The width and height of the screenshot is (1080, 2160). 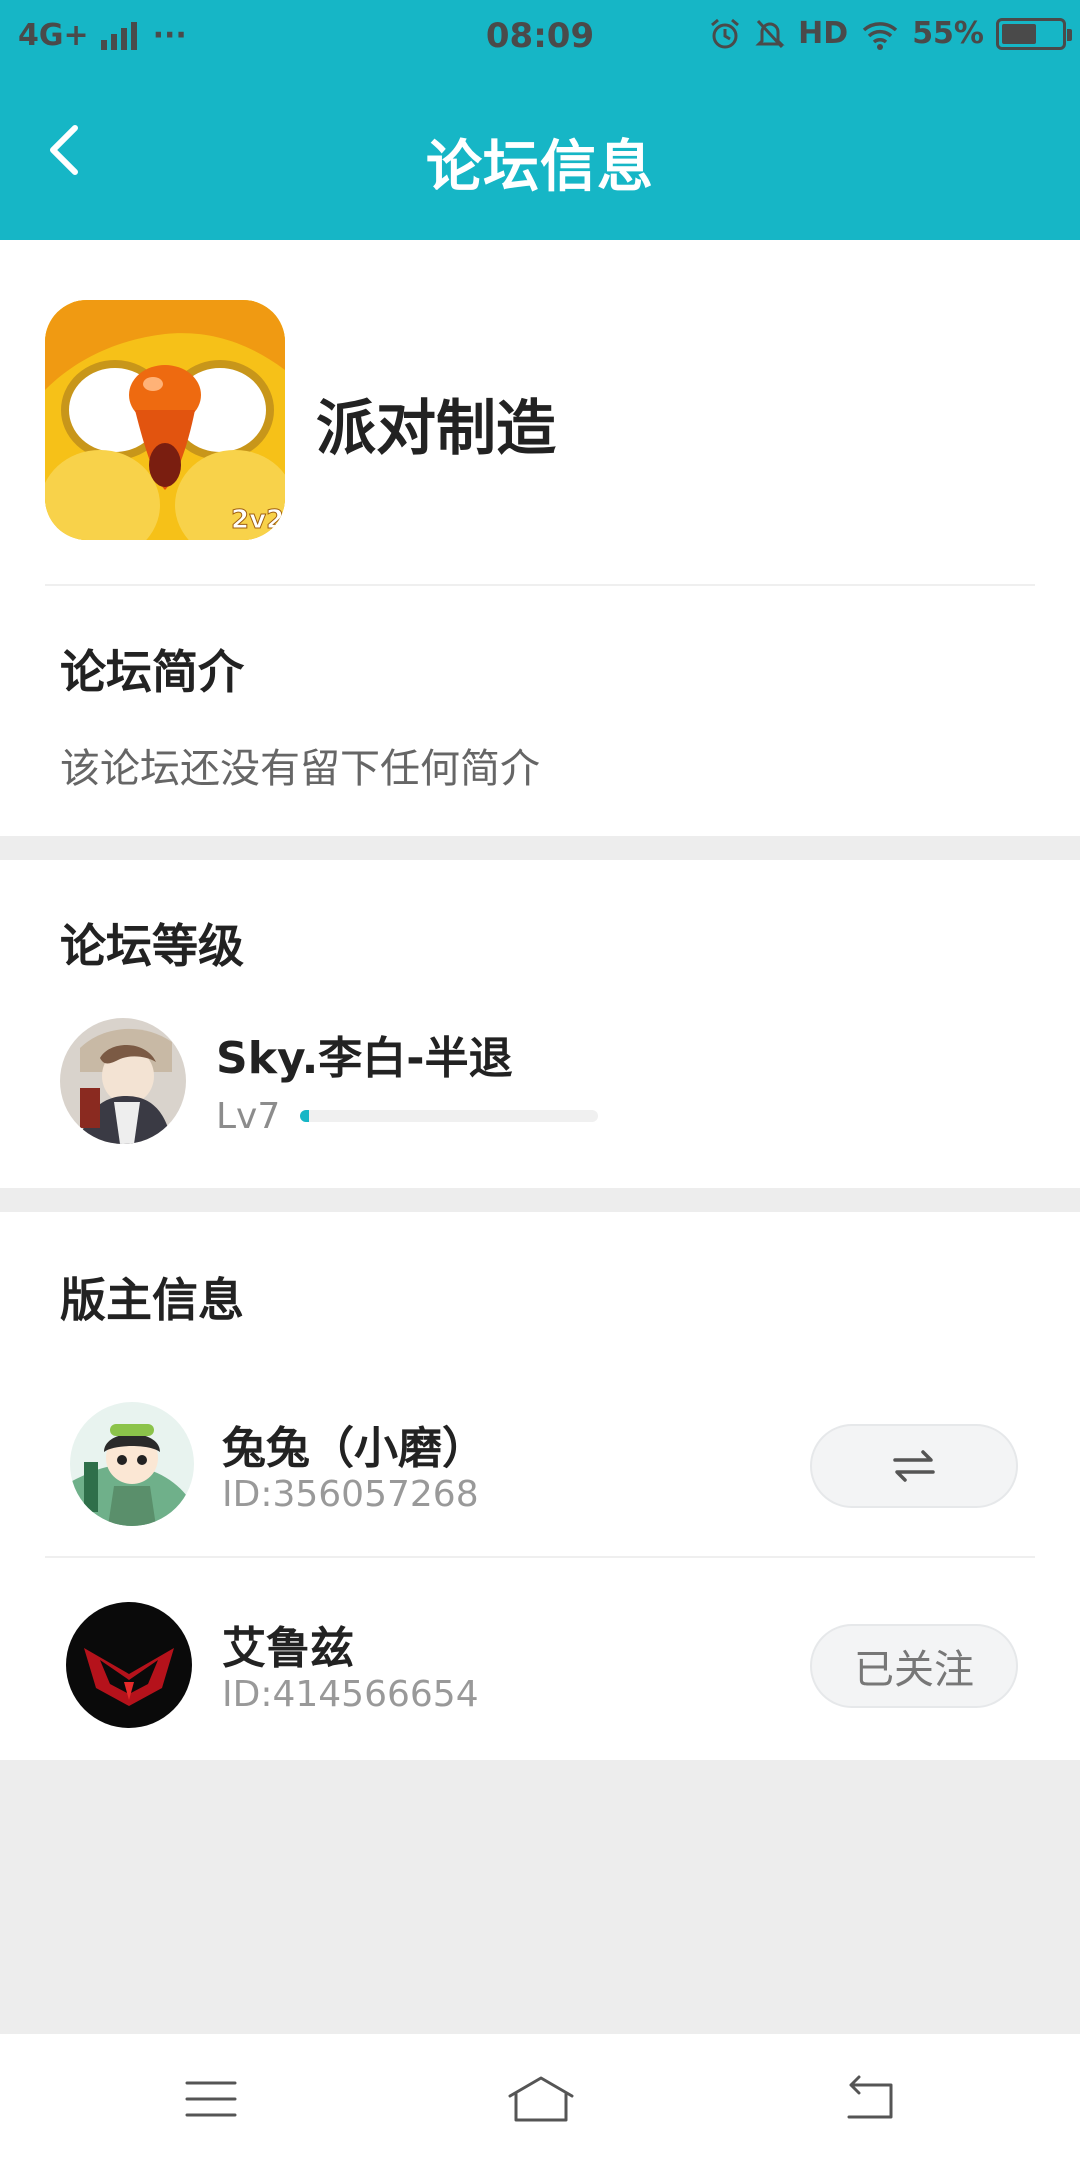 I want to click on menu-button, so click(x=211, y=2099).